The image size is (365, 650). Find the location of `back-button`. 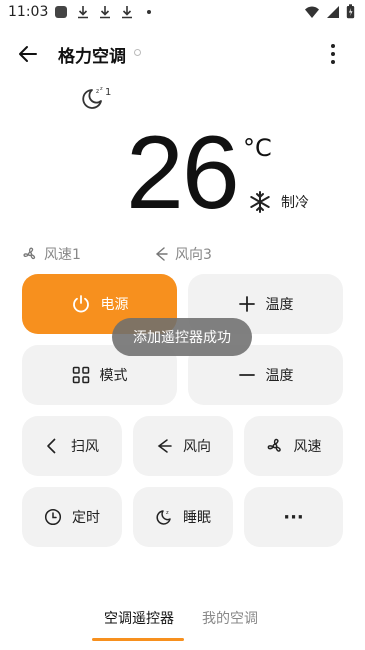

back-button is located at coordinates (28, 54).